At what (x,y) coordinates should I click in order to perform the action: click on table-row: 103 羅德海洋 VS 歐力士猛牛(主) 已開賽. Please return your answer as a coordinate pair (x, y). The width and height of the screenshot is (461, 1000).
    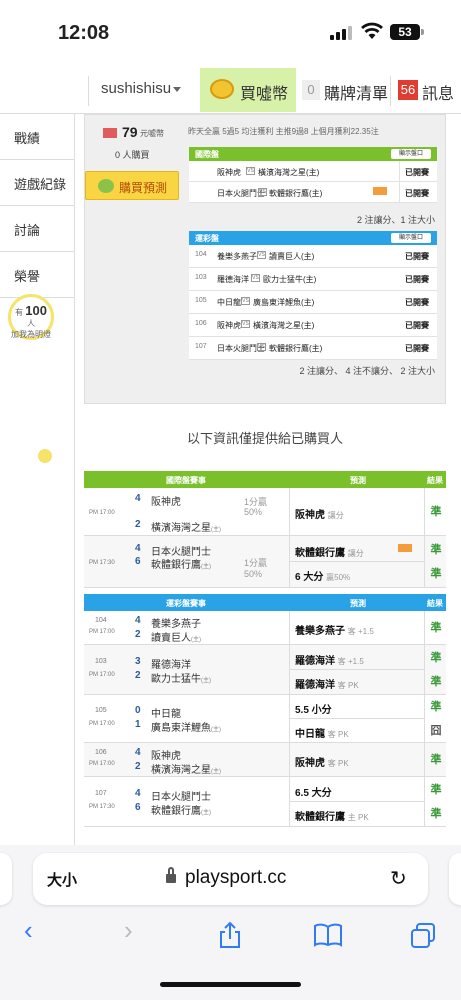
    Looking at the image, I should click on (313, 279).